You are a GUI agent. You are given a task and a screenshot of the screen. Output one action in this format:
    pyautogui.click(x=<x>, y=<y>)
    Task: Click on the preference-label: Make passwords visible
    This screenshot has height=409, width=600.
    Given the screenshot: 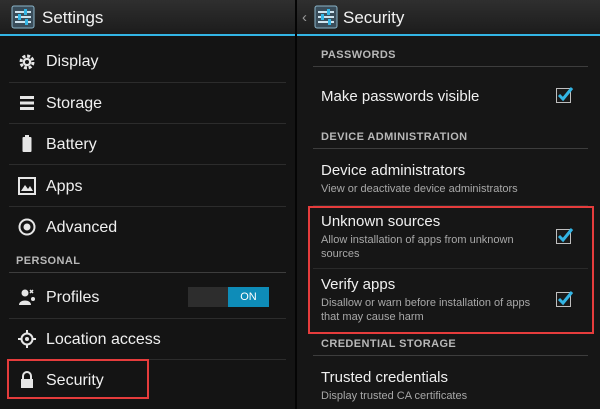 What is the action you would take?
    pyautogui.click(x=400, y=96)
    